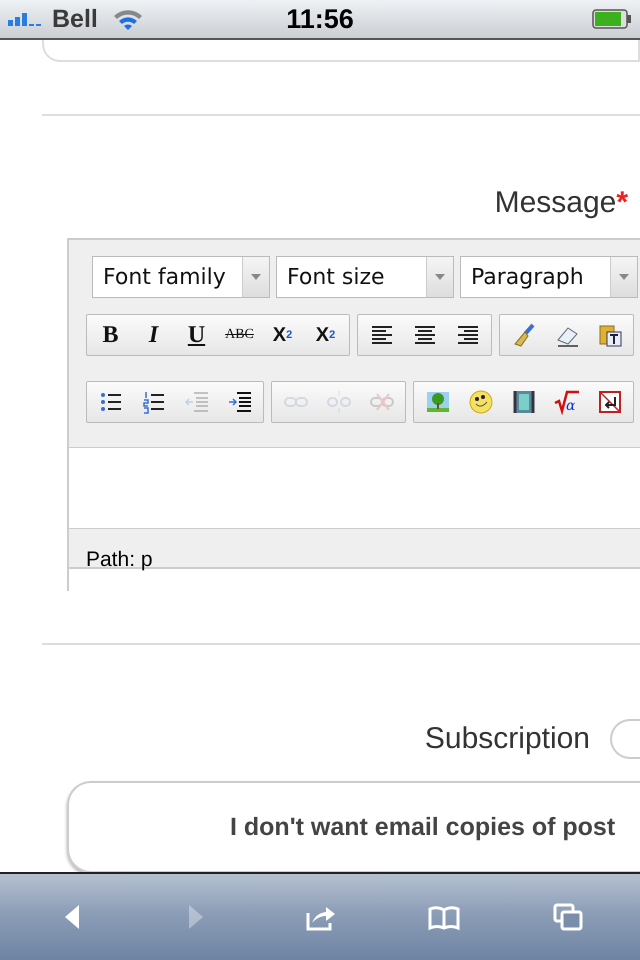 This screenshot has width=640, height=960. What do you see at coordinates (181, 277) in the screenshot?
I see `dropdown: Font family` at bounding box center [181, 277].